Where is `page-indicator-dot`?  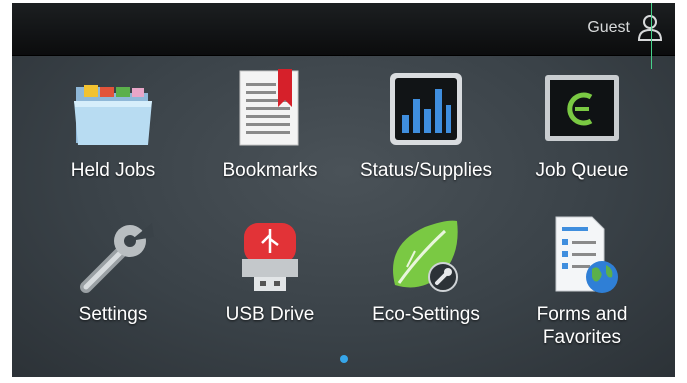 page-indicator-dot is located at coordinates (344, 359).